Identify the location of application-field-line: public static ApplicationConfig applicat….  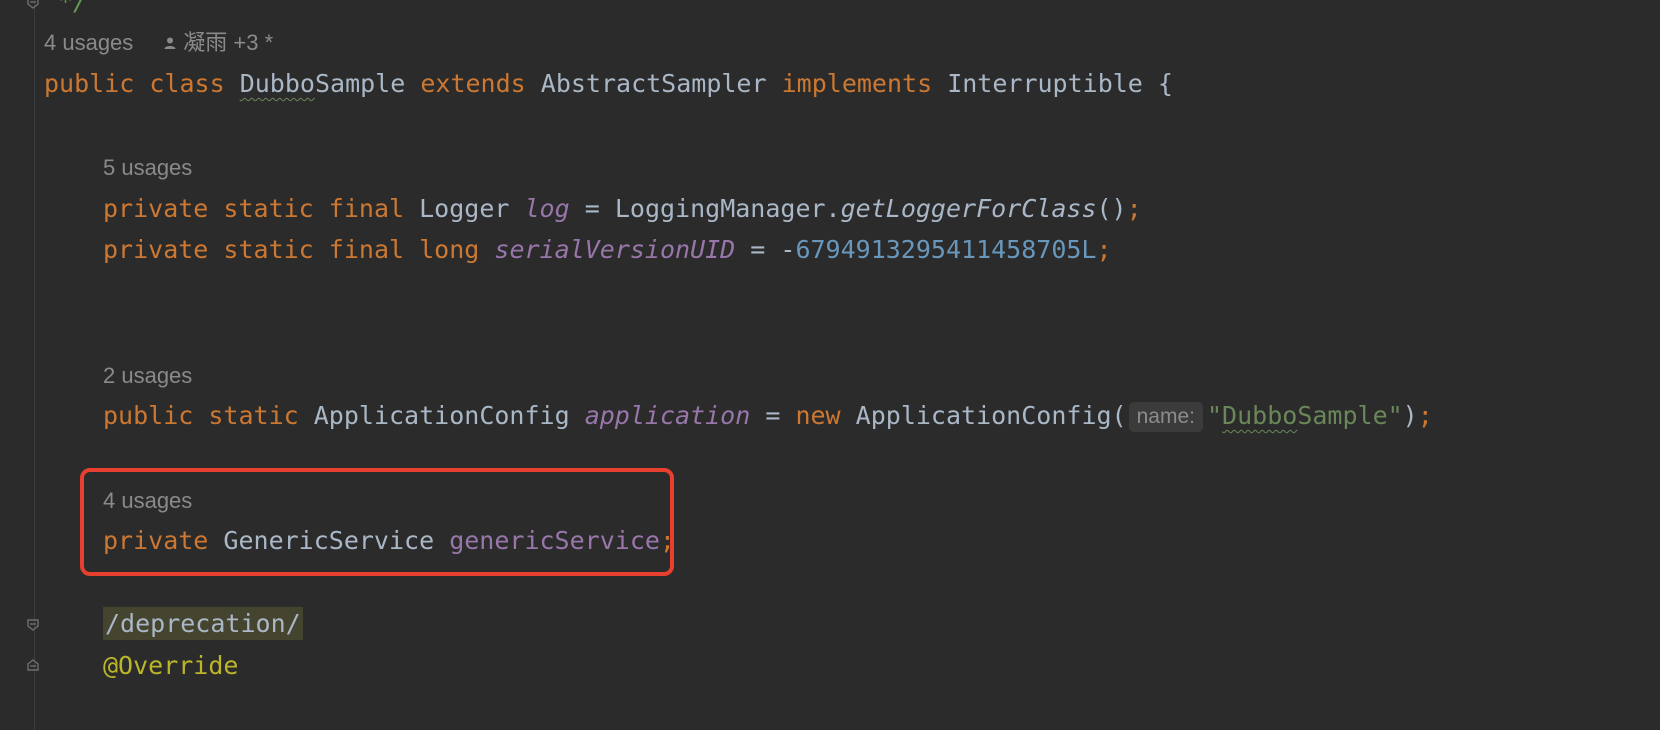
(768, 416).